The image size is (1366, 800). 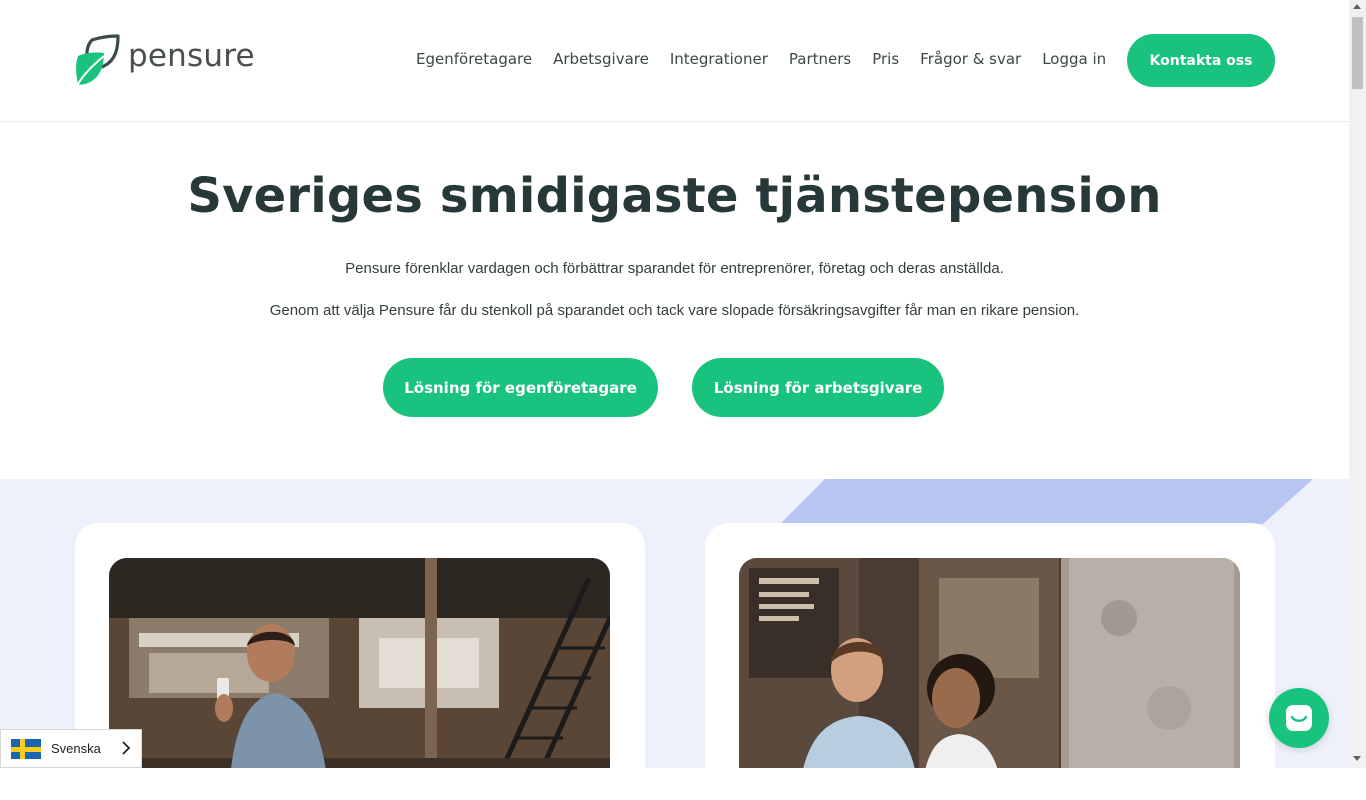 What do you see at coordinates (1201, 60) in the screenshot?
I see `contact-button: Kontakta oss` at bounding box center [1201, 60].